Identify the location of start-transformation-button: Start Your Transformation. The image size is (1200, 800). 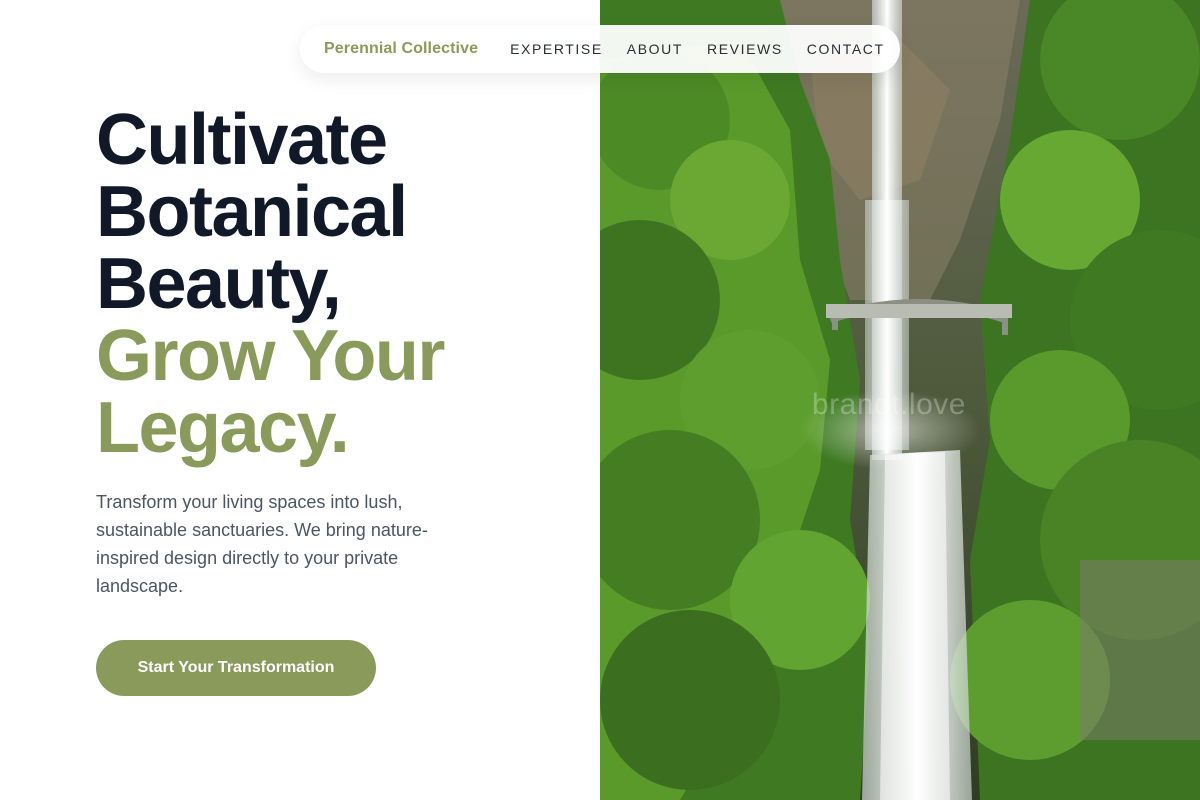
(236, 668).